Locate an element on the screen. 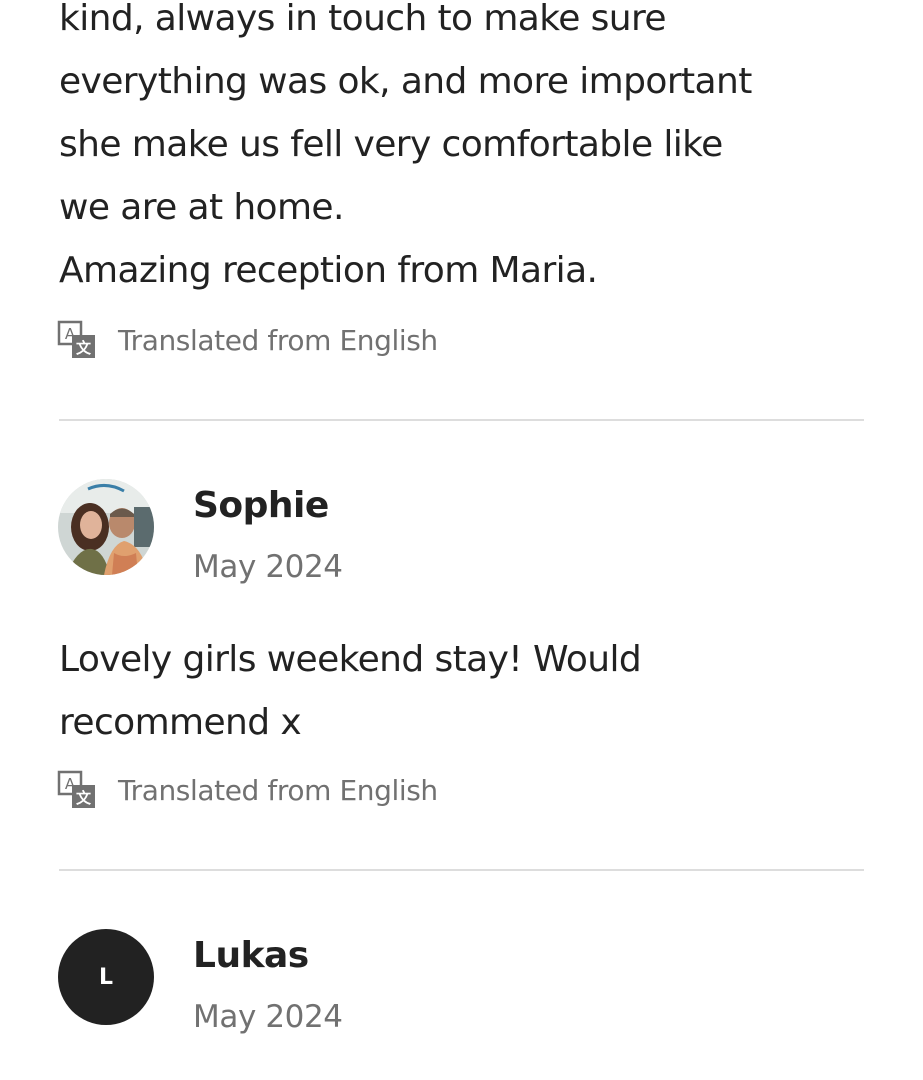 The height and width of the screenshot is (1080, 923). review-text-line: everything was ok, and more important is located at coordinates (405, 81).